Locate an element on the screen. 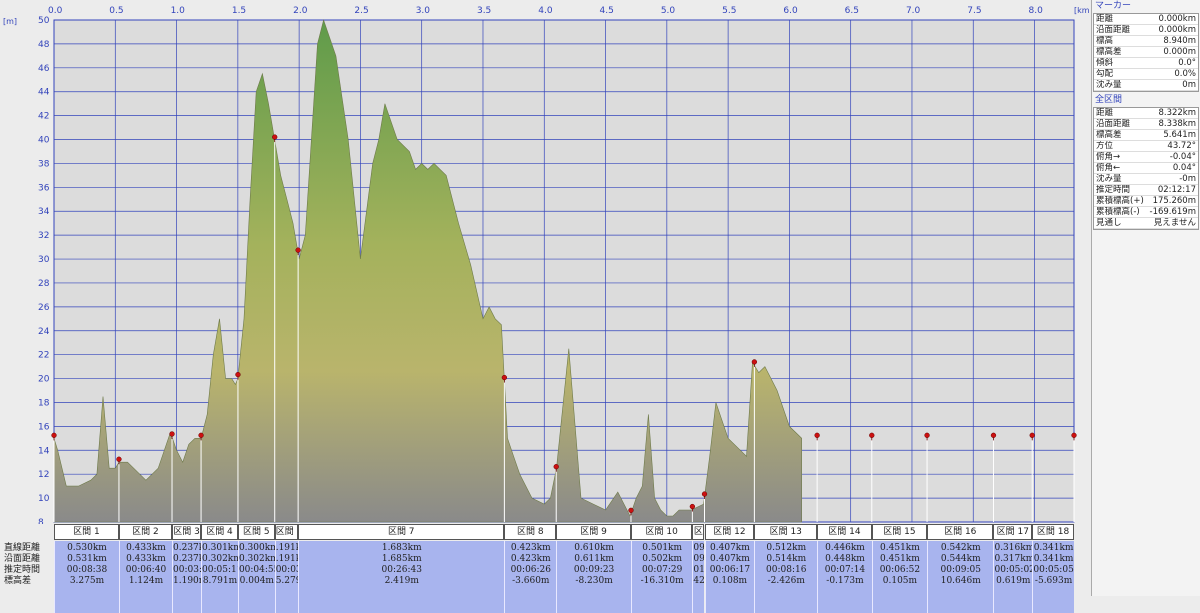 The height and width of the screenshot is (613, 1200). y-tick-label: 36 is located at coordinates (44, 188).